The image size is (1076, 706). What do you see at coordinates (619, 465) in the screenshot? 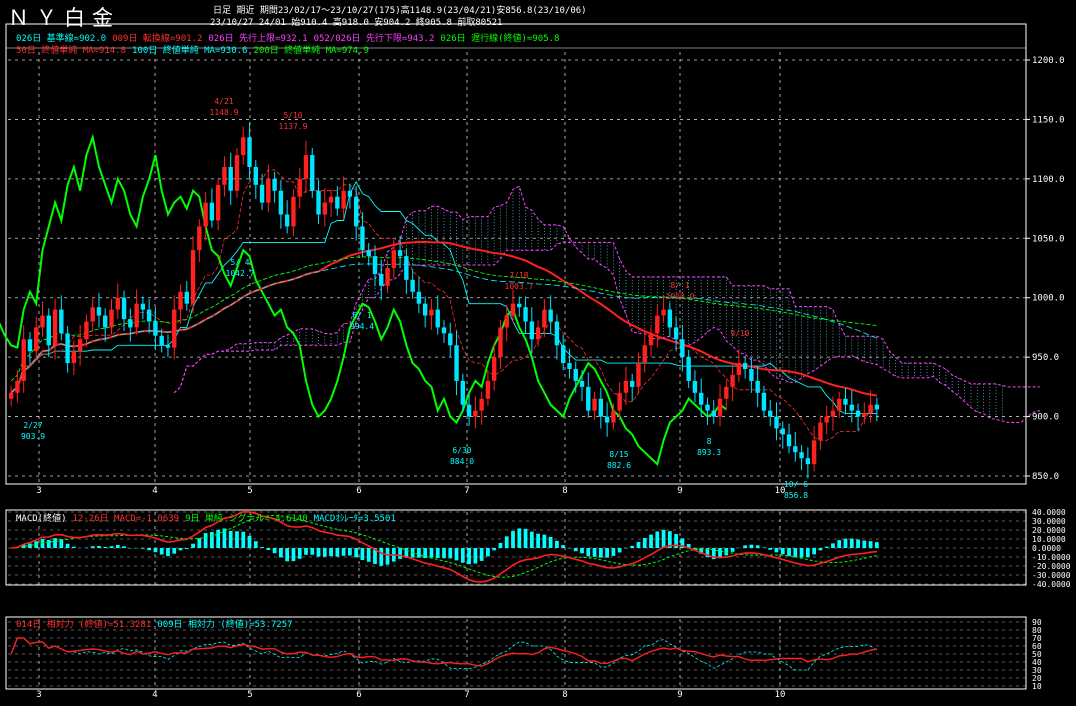
I see `annotation-value: 882.6` at bounding box center [619, 465].